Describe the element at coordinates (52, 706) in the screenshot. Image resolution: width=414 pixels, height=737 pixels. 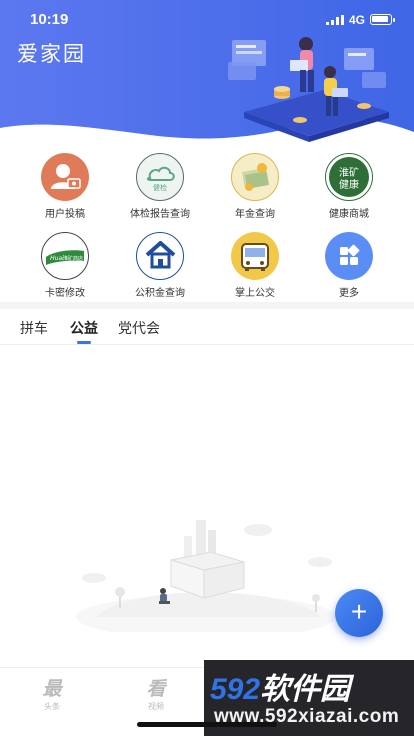
I see `nav-label: 头条` at that location.